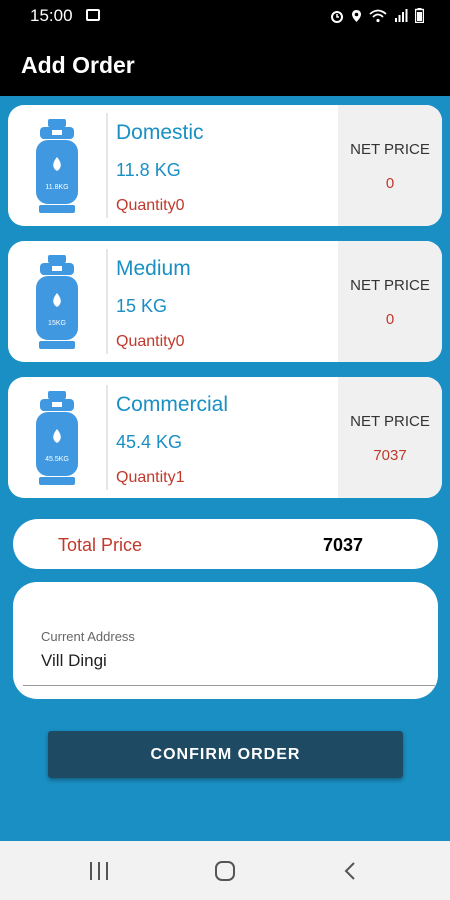 The width and height of the screenshot is (450, 900). Describe the element at coordinates (57, 437) in the screenshot. I see `gas-cylinder-icon: 45.5KG` at that location.